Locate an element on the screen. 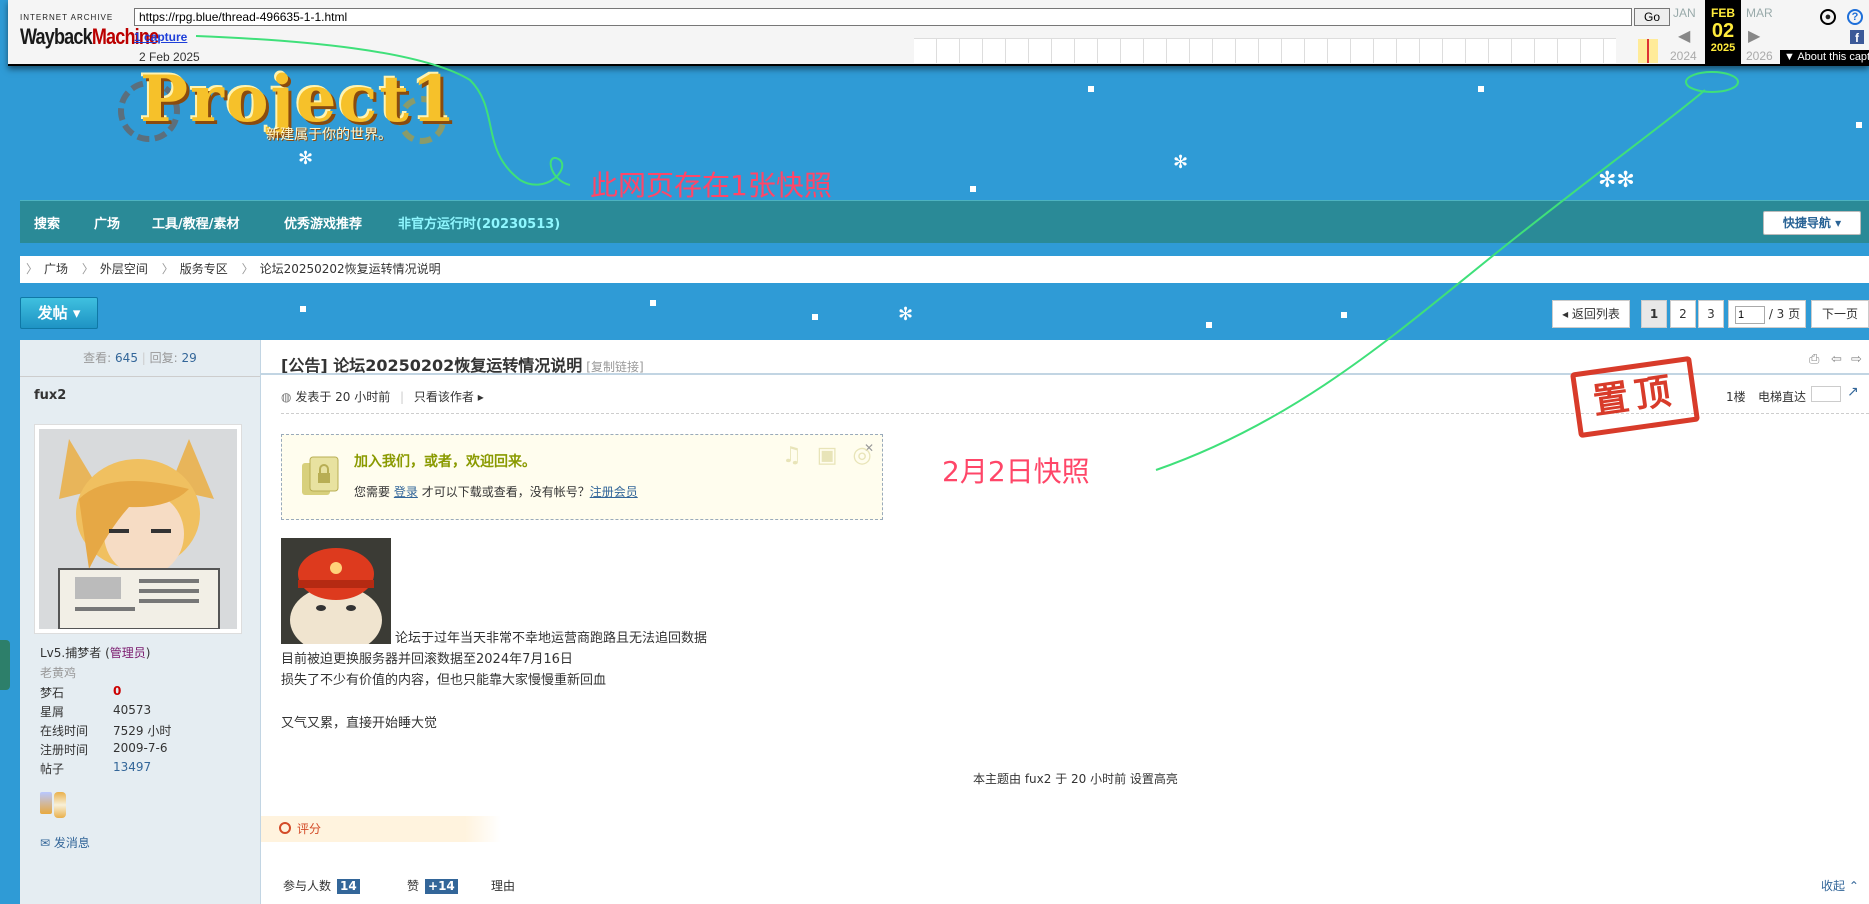  snapshot-annotation: 2月2日快照 is located at coordinates (1016, 471).